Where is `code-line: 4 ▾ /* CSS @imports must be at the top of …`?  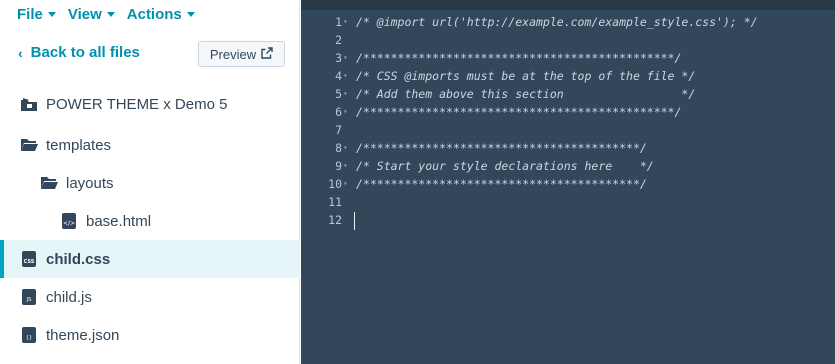
code-line: 4 ▾ /* CSS @imports must be at the top of … is located at coordinates (568, 76).